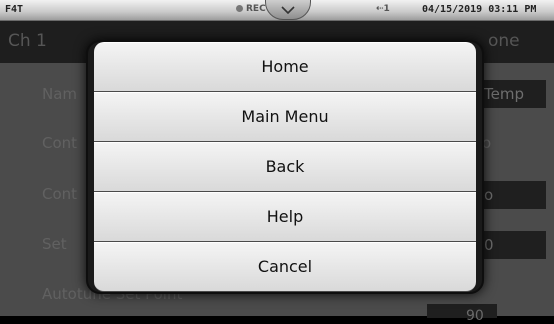  Describe the element at coordinates (479, 9) in the screenshot. I see `clock: 04/15/2019 03:11 PM` at that location.